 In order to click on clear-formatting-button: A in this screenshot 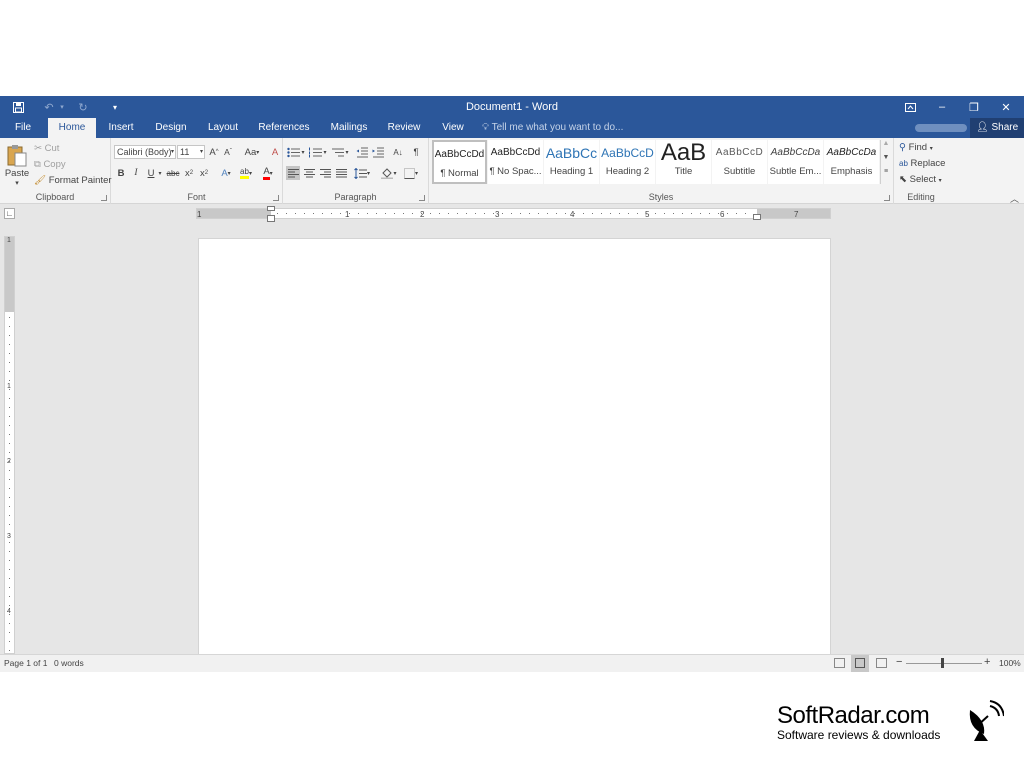, I will do `click(275, 152)`.